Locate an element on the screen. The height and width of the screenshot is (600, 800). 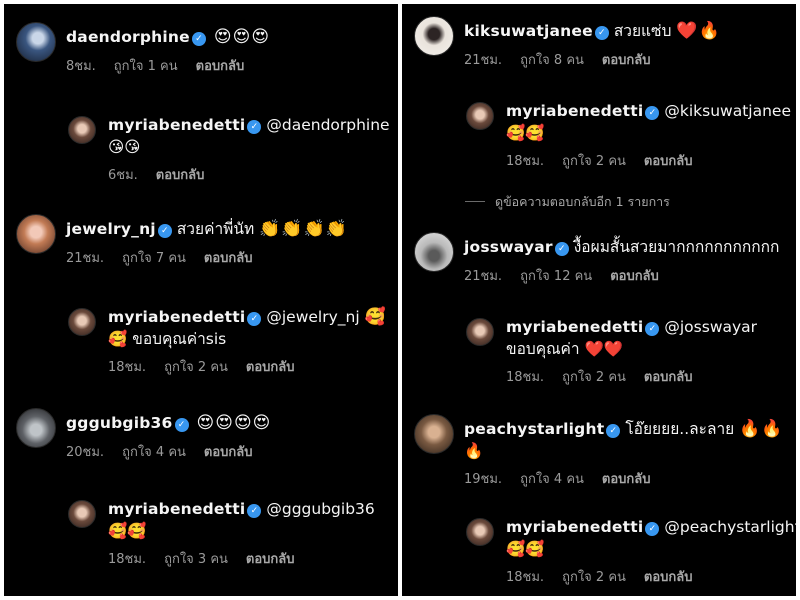
comment-line: myriabenedetti ✓ @peachystarlight is located at coordinates (651, 527).